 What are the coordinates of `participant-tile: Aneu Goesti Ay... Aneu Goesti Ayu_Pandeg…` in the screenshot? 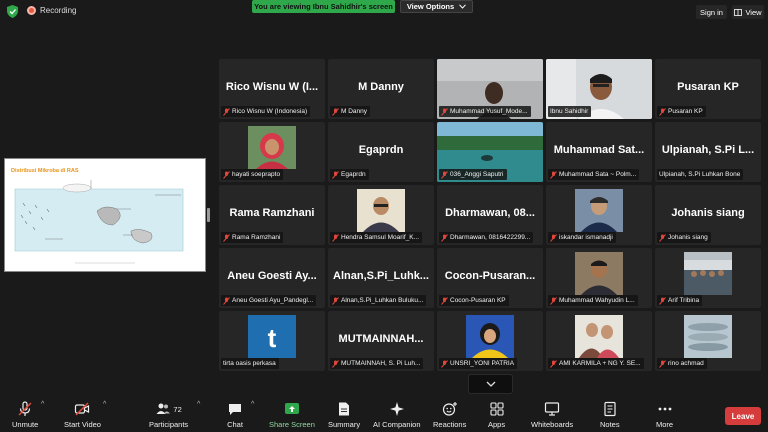 It's located at (272, 278).